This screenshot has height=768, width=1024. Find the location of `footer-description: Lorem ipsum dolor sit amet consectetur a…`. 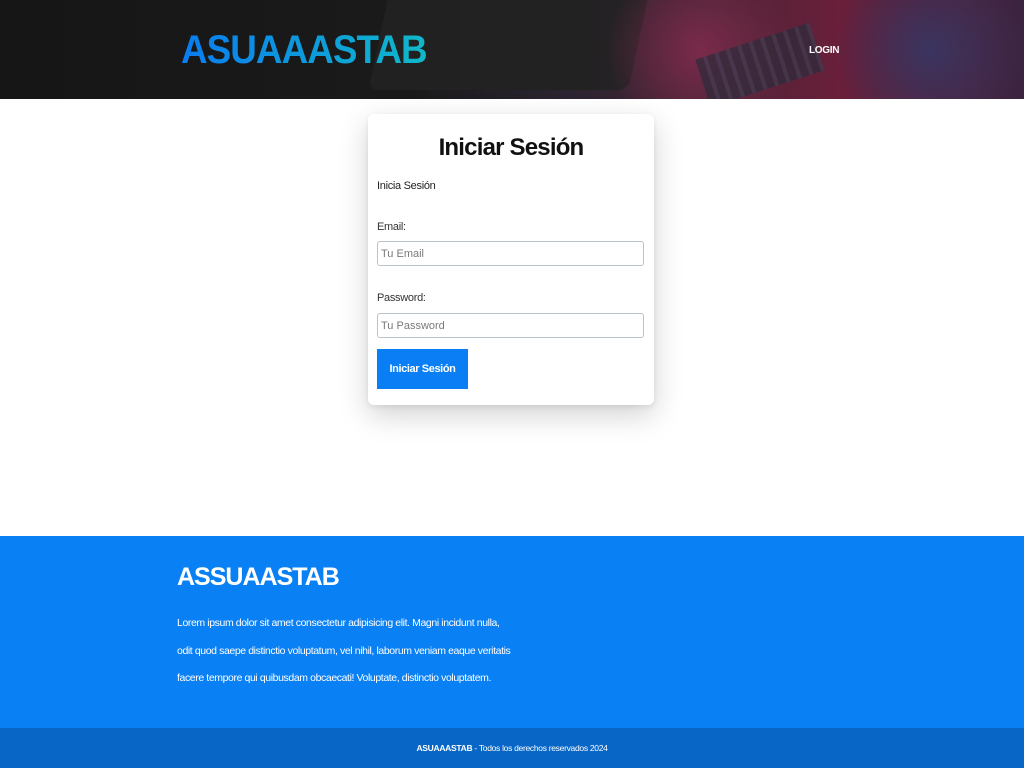

footer-description: Lorem ipsum dolor sit amet consectetur a… is located at coordinates (344, 650).